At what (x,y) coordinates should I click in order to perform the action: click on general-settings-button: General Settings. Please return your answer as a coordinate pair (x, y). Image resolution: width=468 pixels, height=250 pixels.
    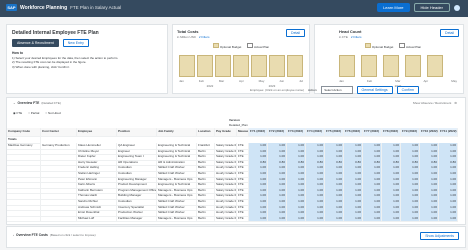
    Looking at the image, I should click on (374, 90).